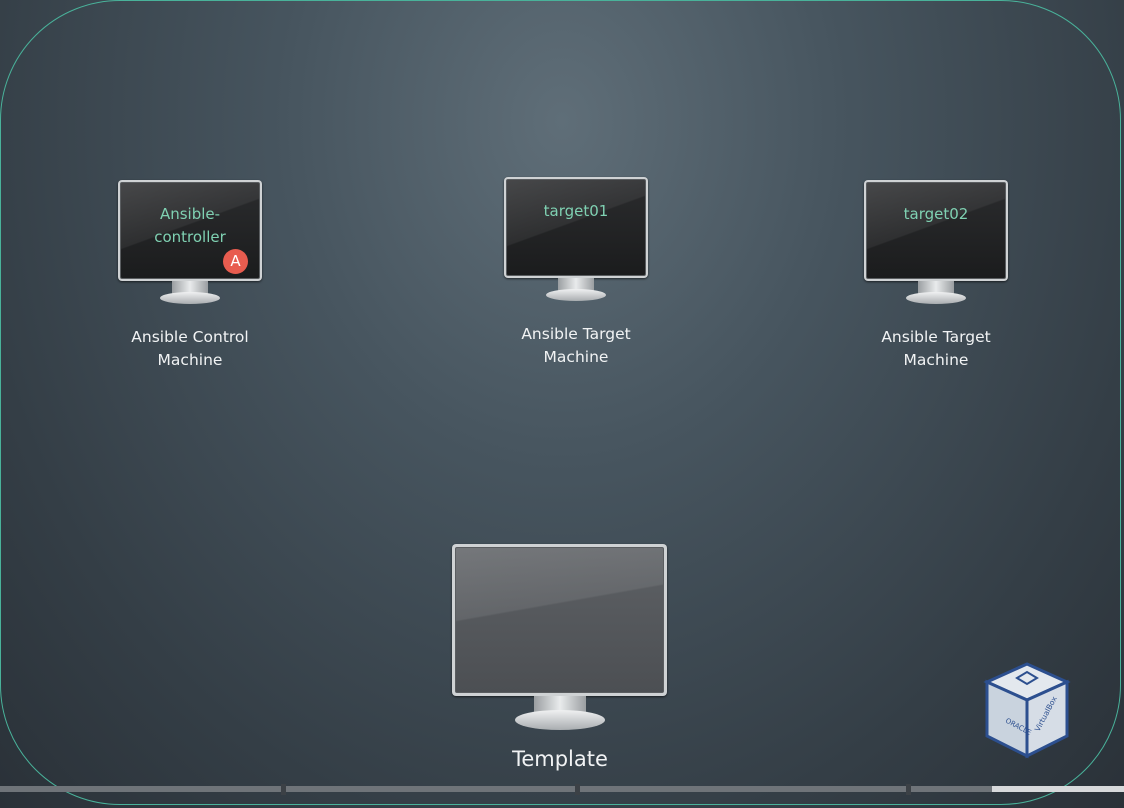 This screenshot has width=1124, height=808. I want to click on template-caption: Template, so click(560, 759).